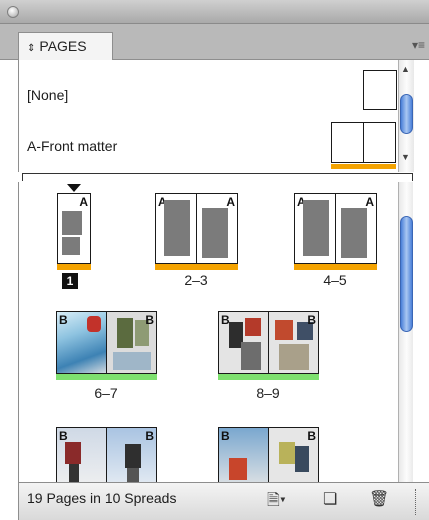 This screenshot has width=429, height=520. I want to click on master-none-thumbnail, so click(380, 90).